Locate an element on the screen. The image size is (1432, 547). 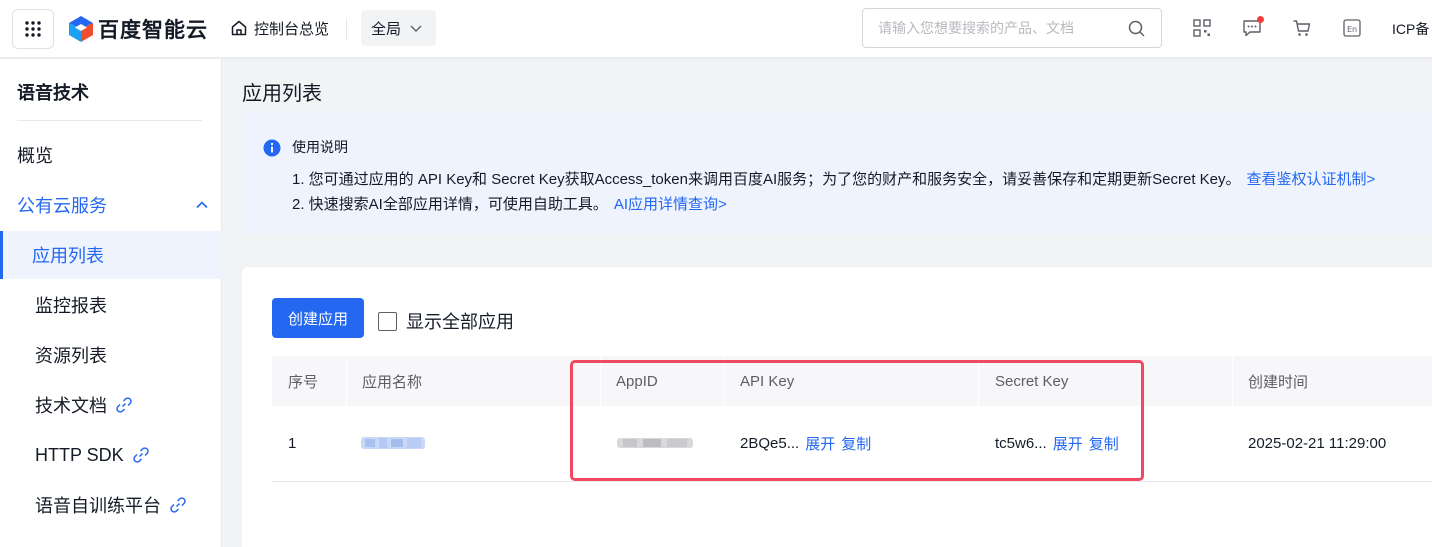
sidebar-title: 语音技术 is located at coordinates (53, 93).